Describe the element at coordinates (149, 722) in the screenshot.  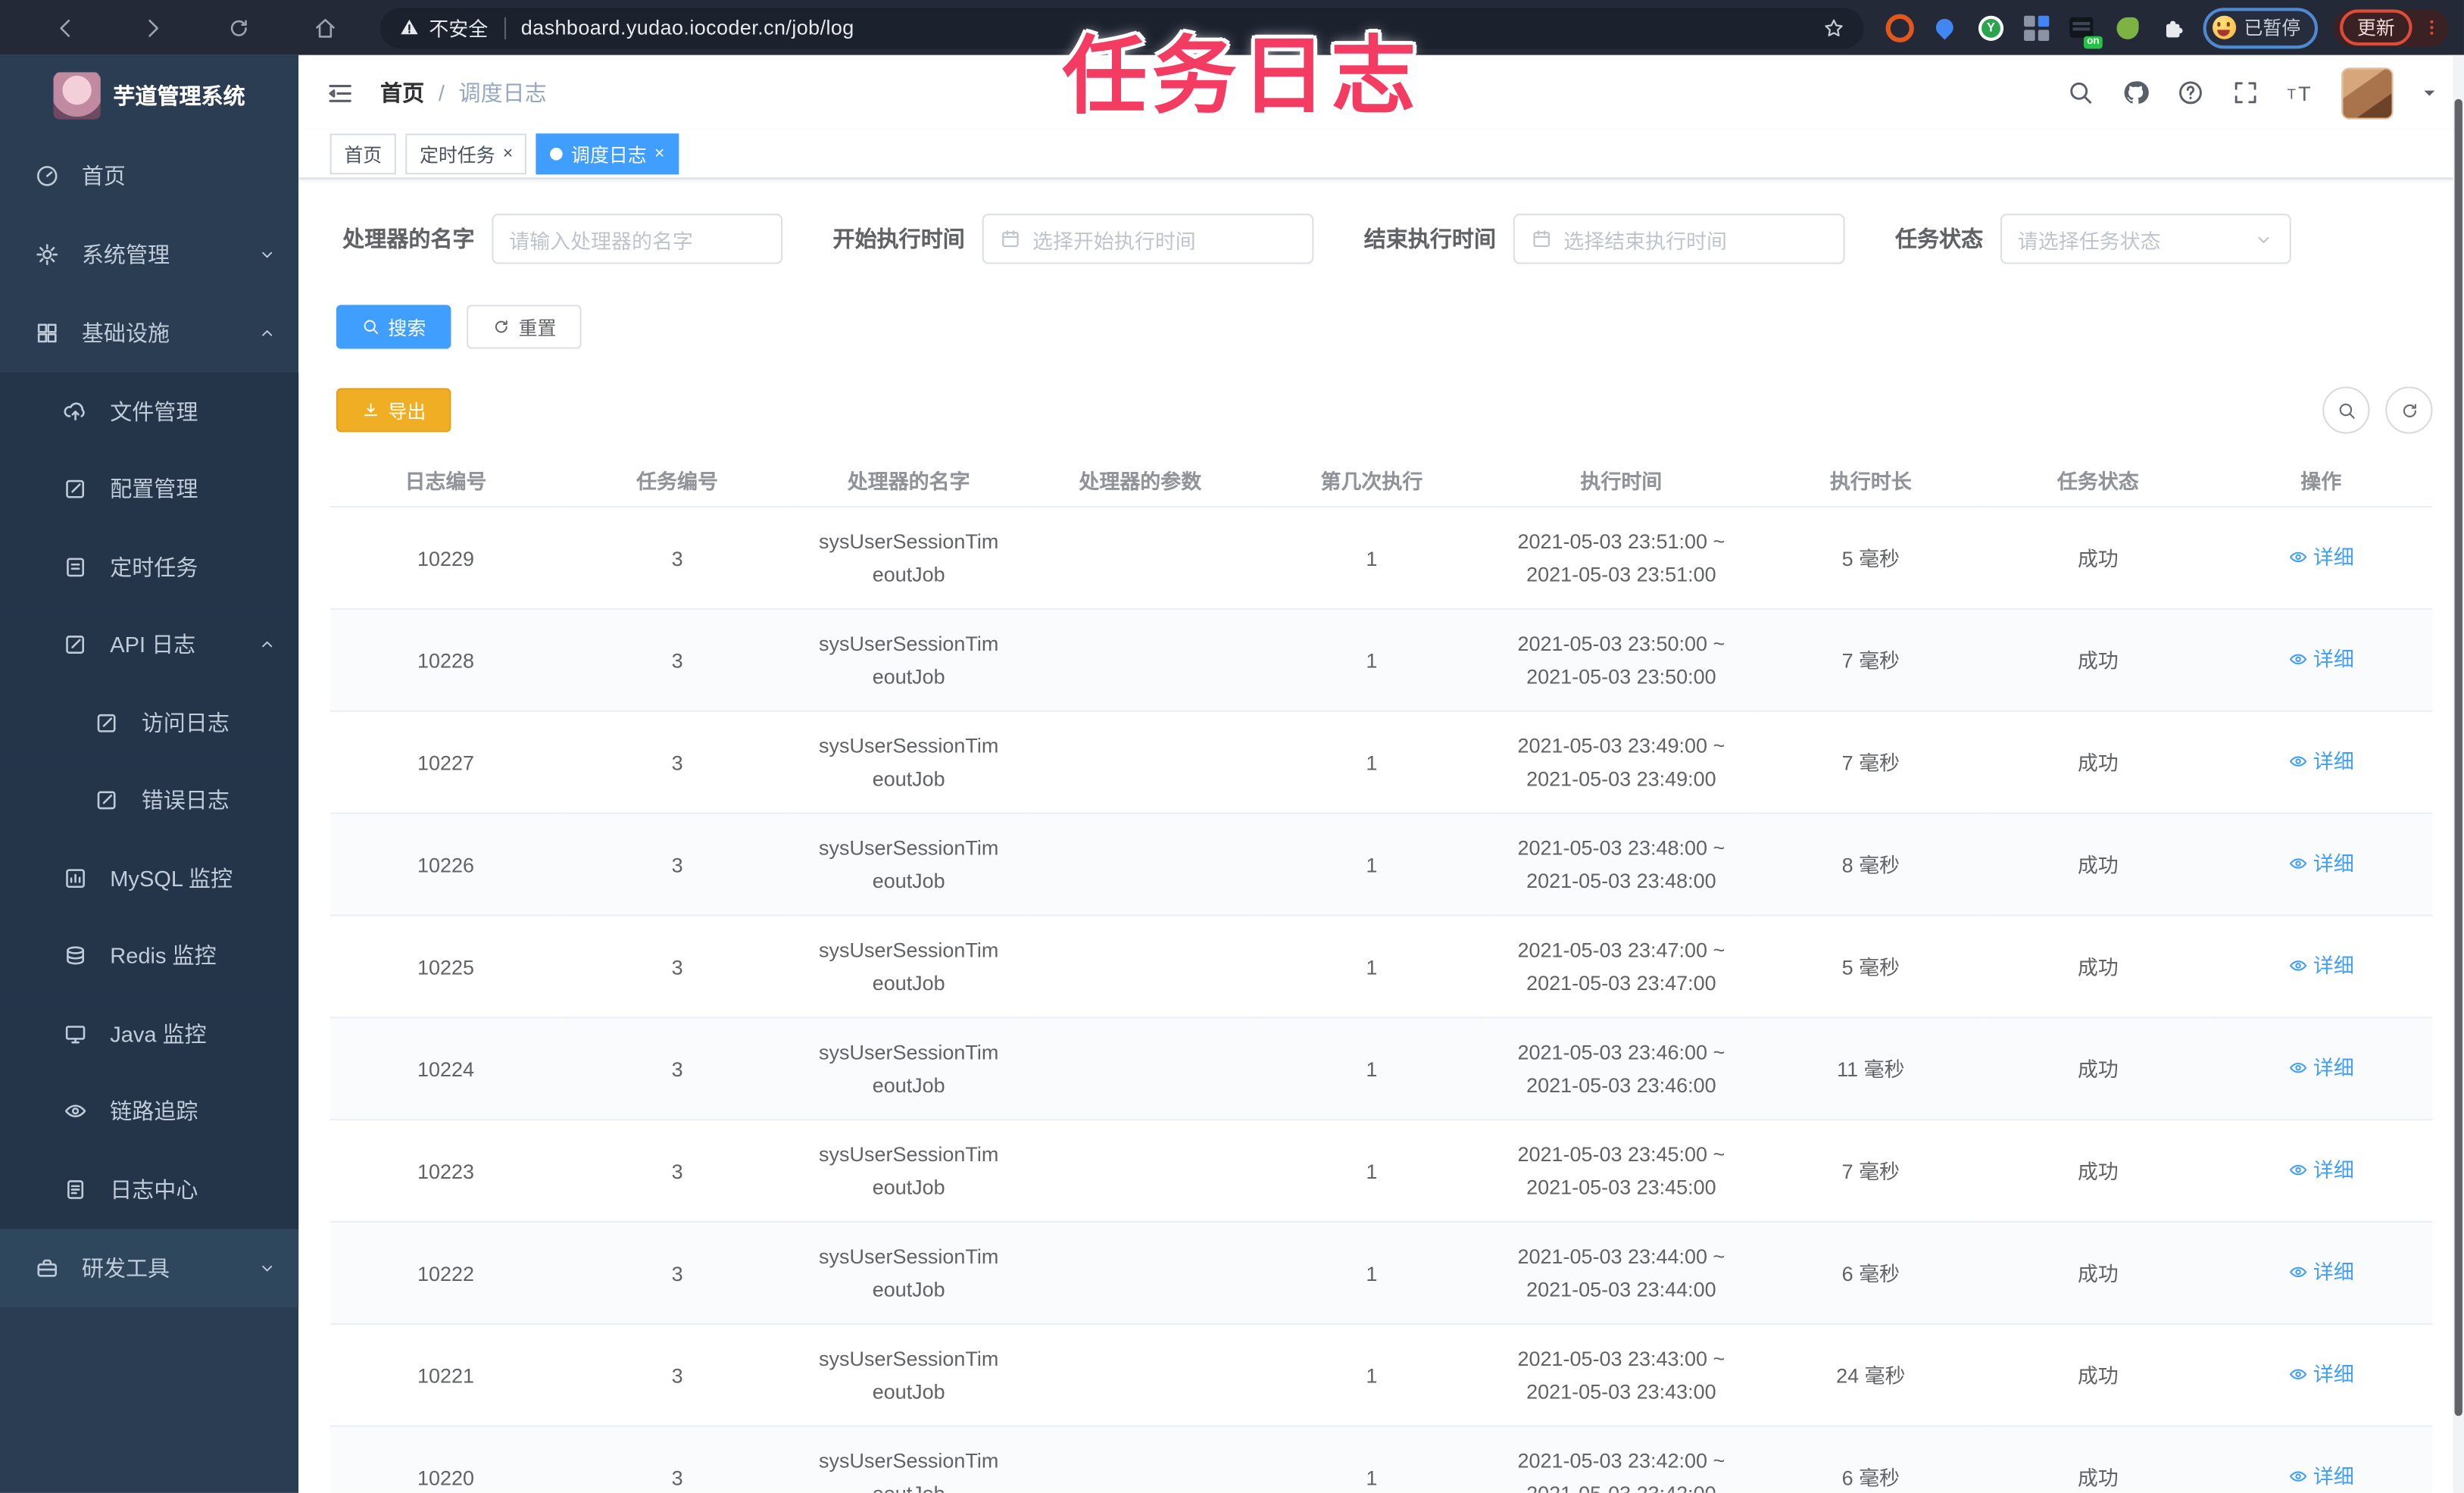
I see `sidebar-item-7: 访问日志` at that location.